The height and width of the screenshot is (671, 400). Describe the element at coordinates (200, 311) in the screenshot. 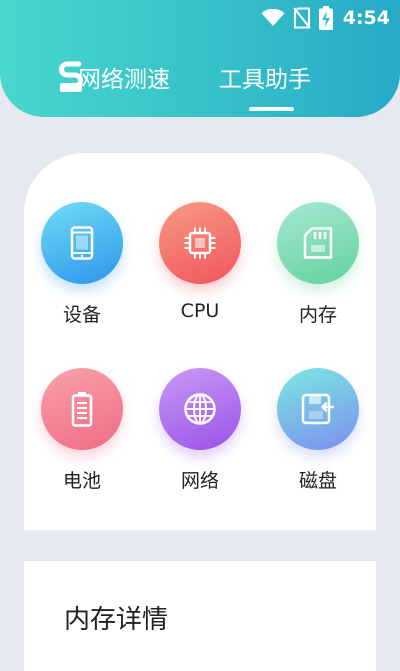

I see `tool-label-cpu: CPU` at that location.